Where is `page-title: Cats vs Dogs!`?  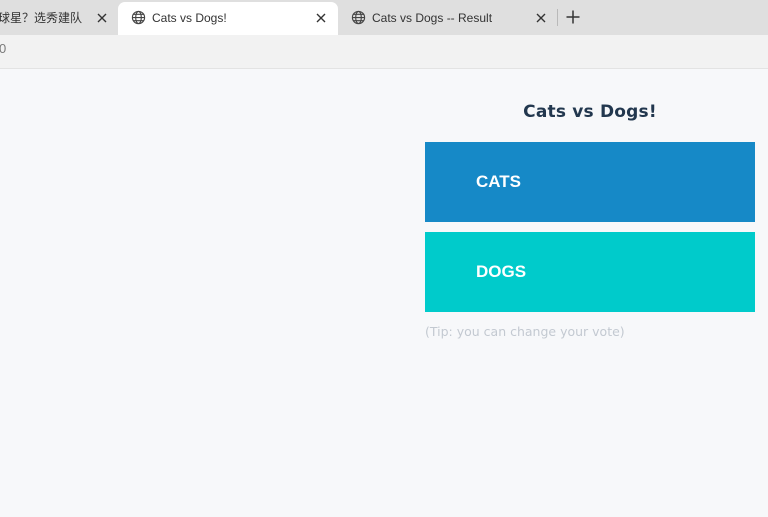
page-title: Cats vs Dogs! is located at coordinates (590, 112).